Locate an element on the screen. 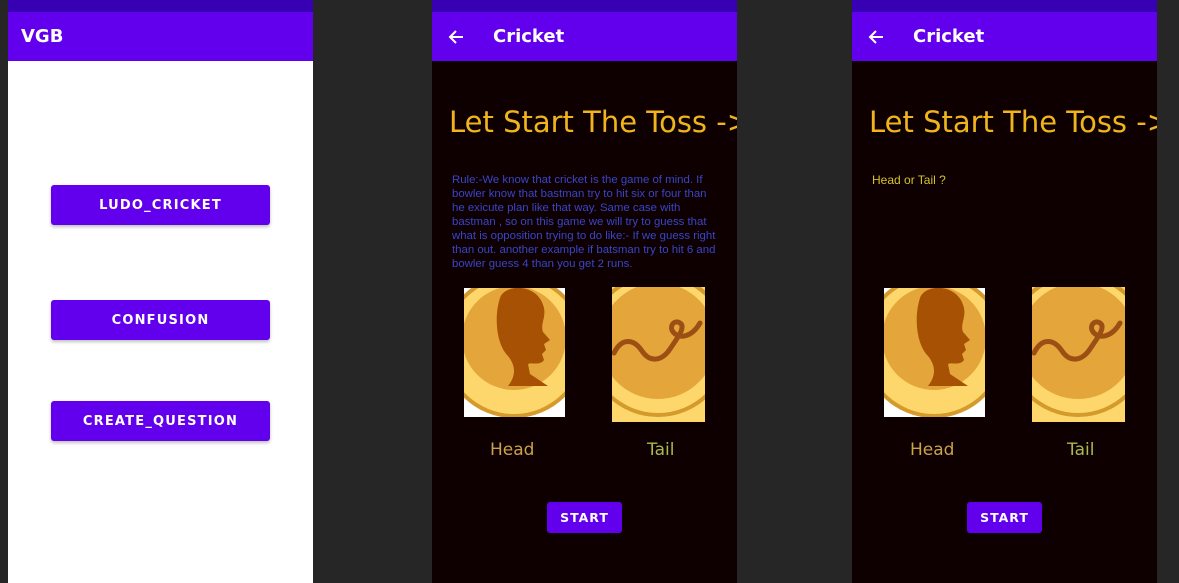  question-text: Head or Tail ? is located at coordinates (909, 180).